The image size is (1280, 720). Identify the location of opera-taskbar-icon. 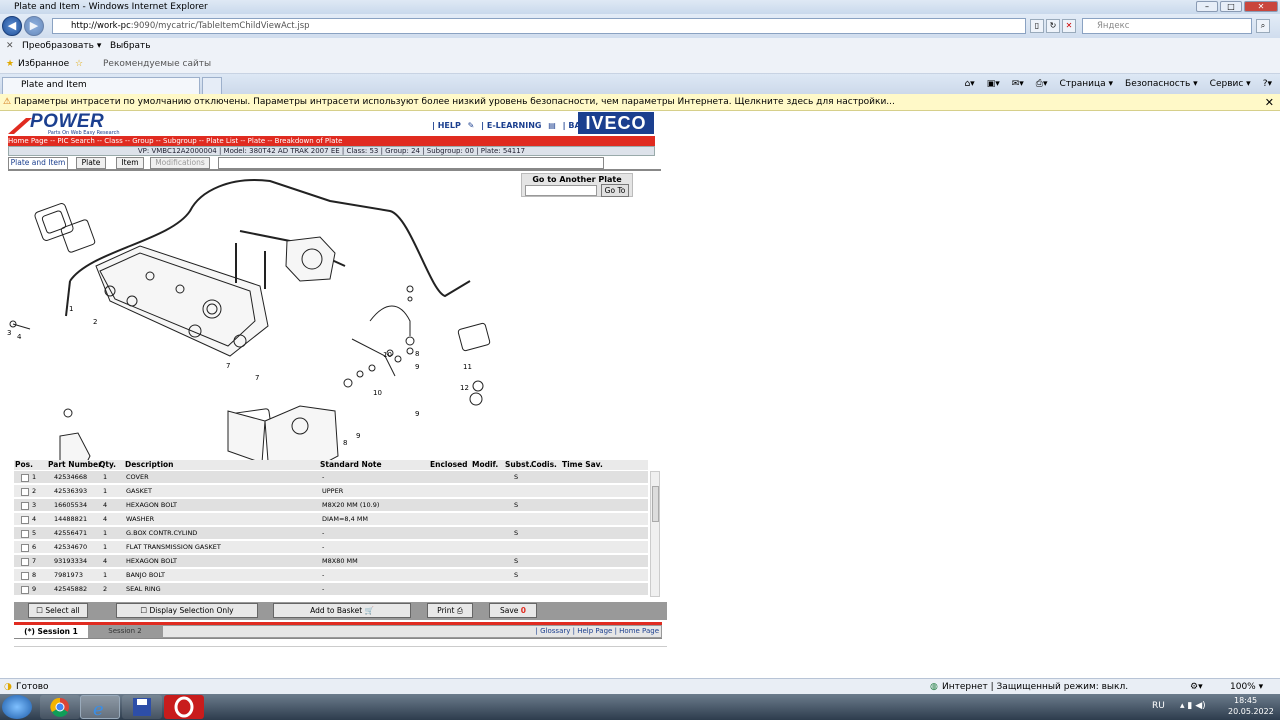
(184, 707).